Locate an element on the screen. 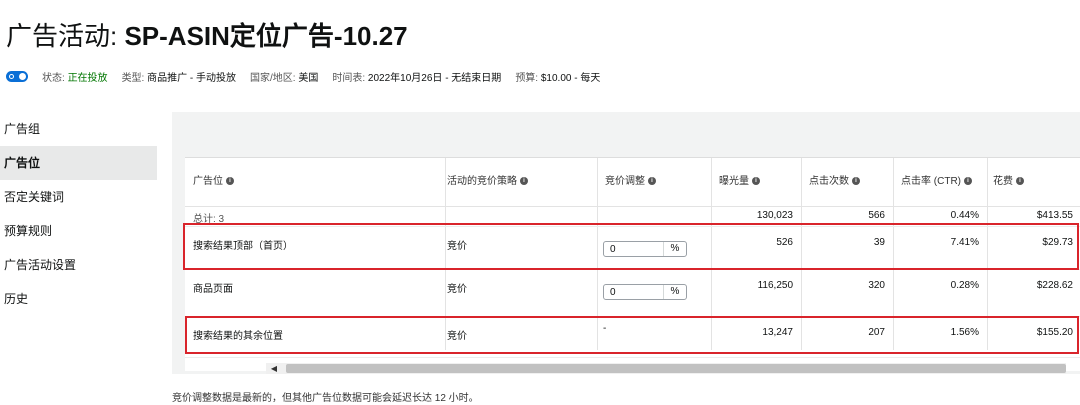 The height and width of the screenshot is (405, 1080). bid-adjust-input: 0% is located at coordinates (645, 292).